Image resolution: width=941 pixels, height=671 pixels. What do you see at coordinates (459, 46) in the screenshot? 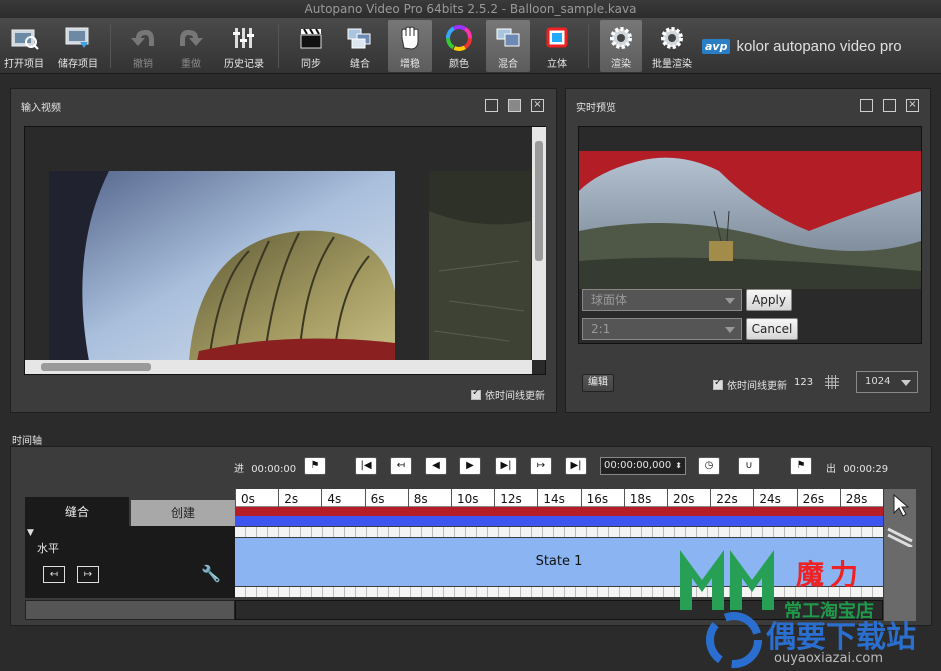
I see `color-button: 颜色` at bounding box center [459, 46].